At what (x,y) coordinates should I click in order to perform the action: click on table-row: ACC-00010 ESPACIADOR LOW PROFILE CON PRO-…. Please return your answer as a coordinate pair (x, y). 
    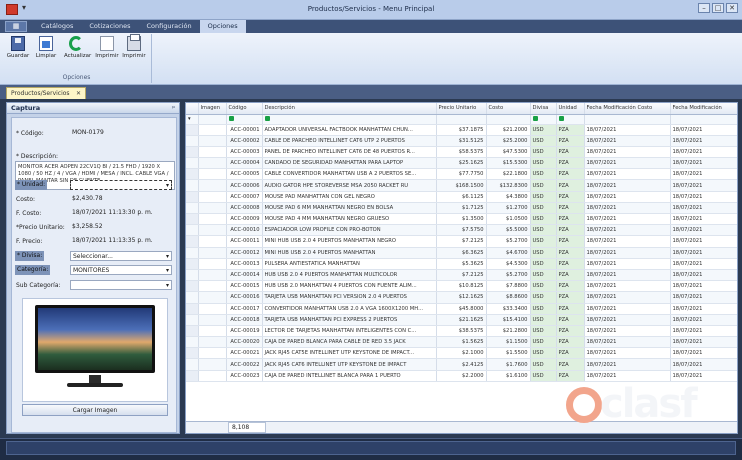
    Looking at the image, I should click on (461, 230).